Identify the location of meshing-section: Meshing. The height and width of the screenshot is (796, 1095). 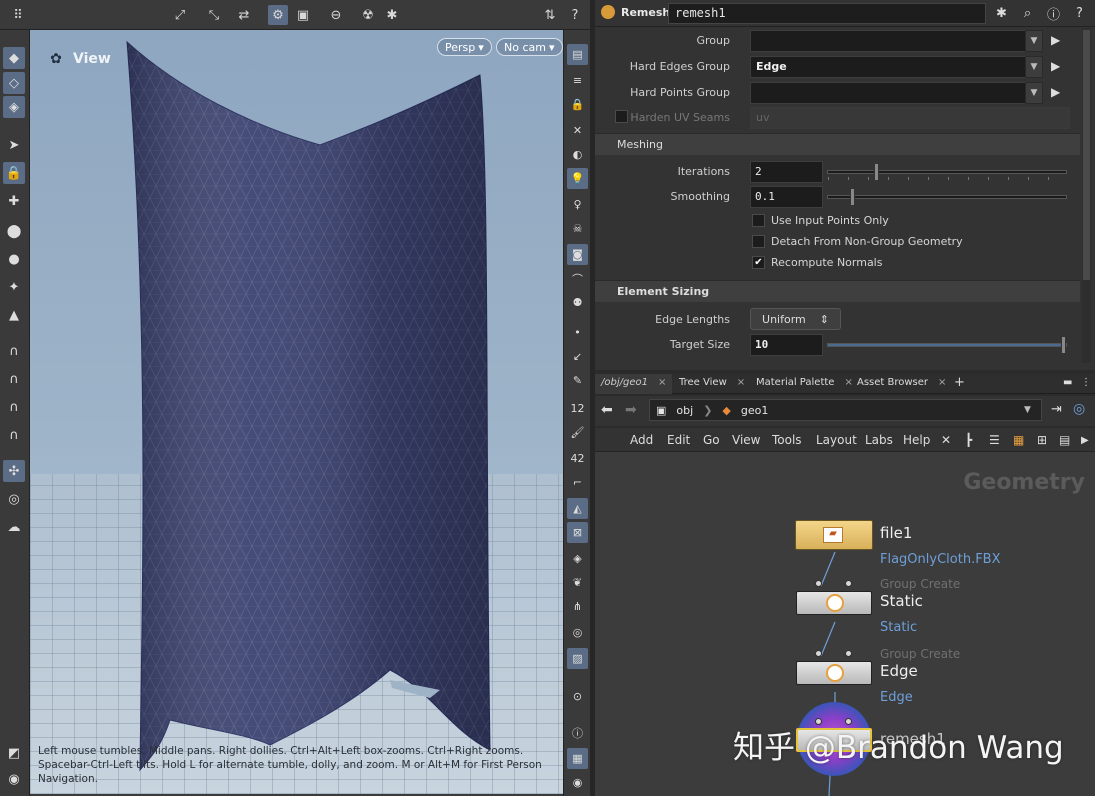
(837, 144).